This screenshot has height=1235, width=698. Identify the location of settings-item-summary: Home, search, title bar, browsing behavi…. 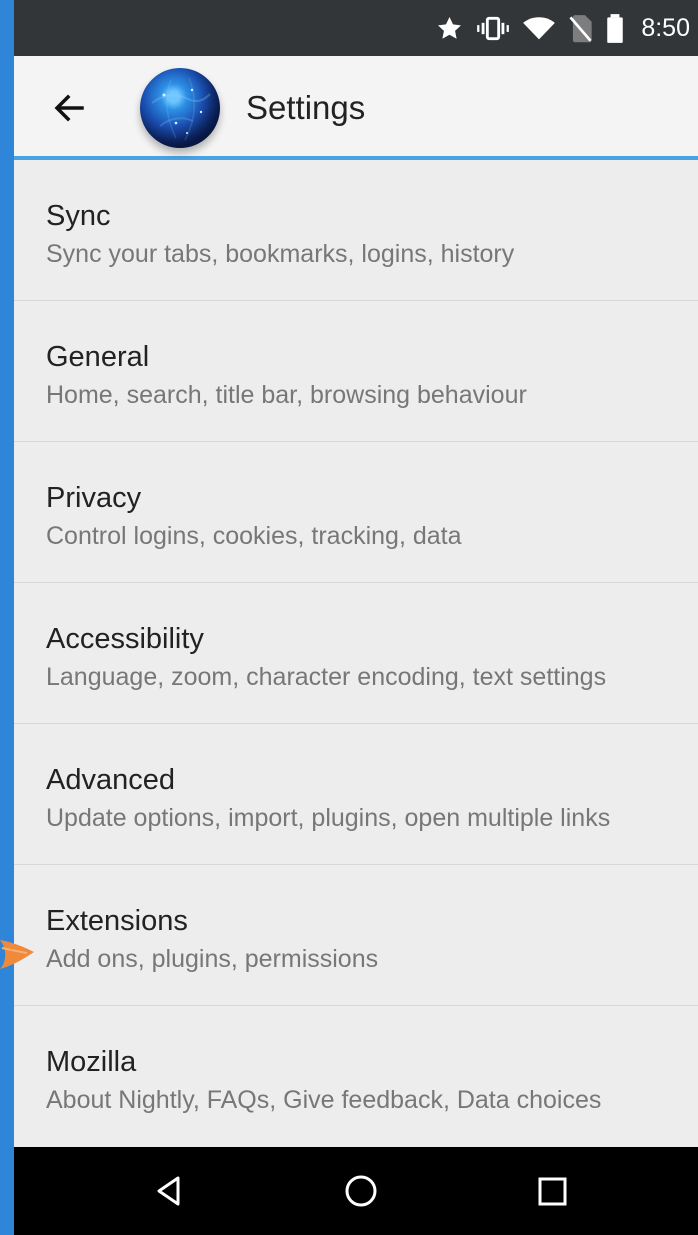
(286, 395).